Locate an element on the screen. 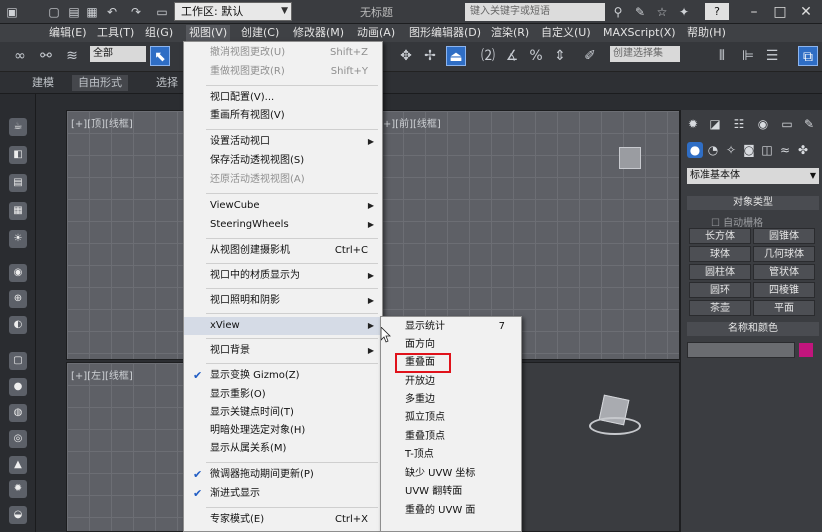 The width and height of the screenshot is (822, 532). menu-item-redo-view: 重做视图更改(R) Shift+Y is located at coordinates (283, 72).